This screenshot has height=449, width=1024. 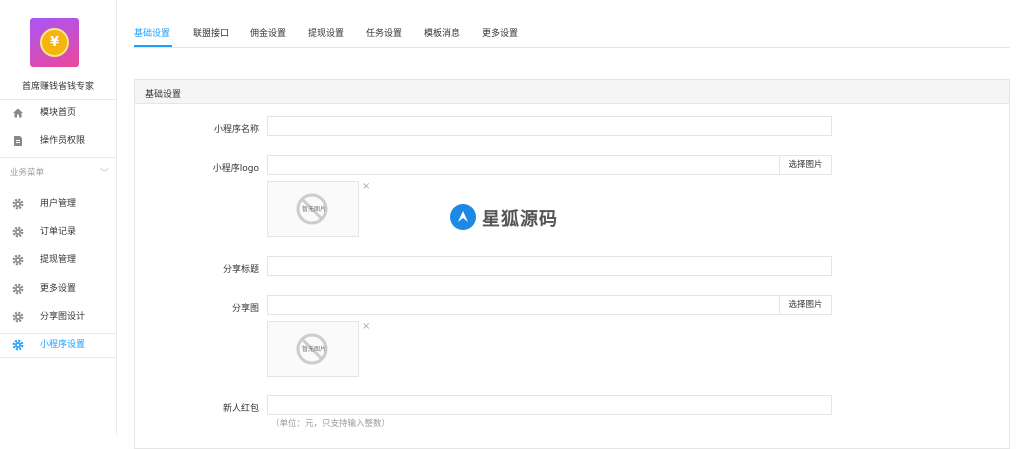 I want to click on share-title-input, so click(x=549, y=266).